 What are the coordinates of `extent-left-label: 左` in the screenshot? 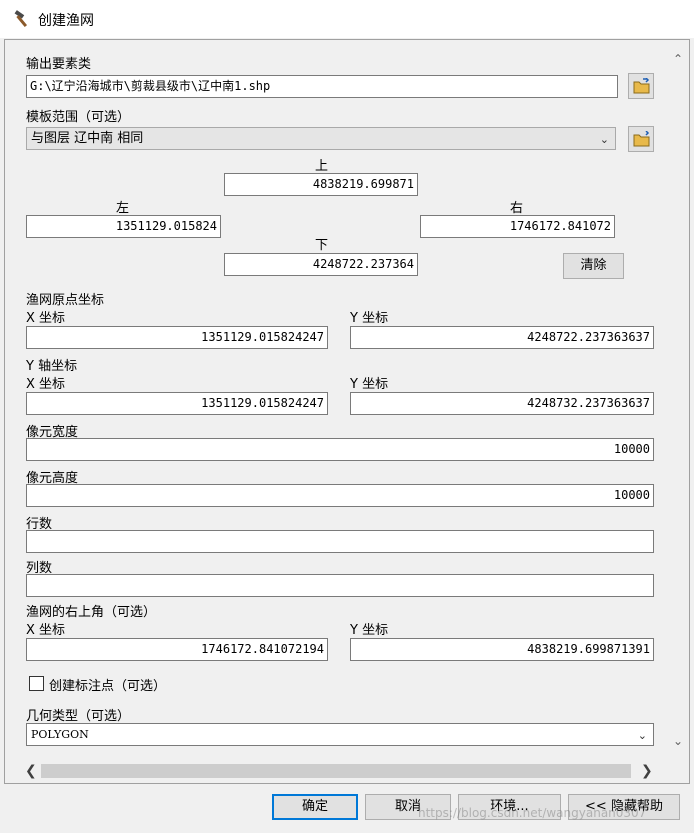 It's located at (123, 208).